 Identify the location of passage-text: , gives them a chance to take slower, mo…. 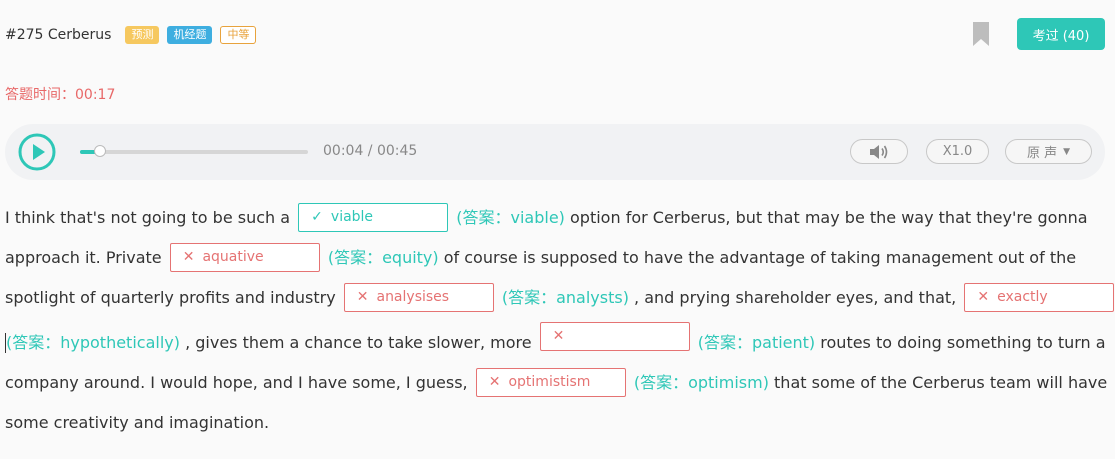
(358, 342).